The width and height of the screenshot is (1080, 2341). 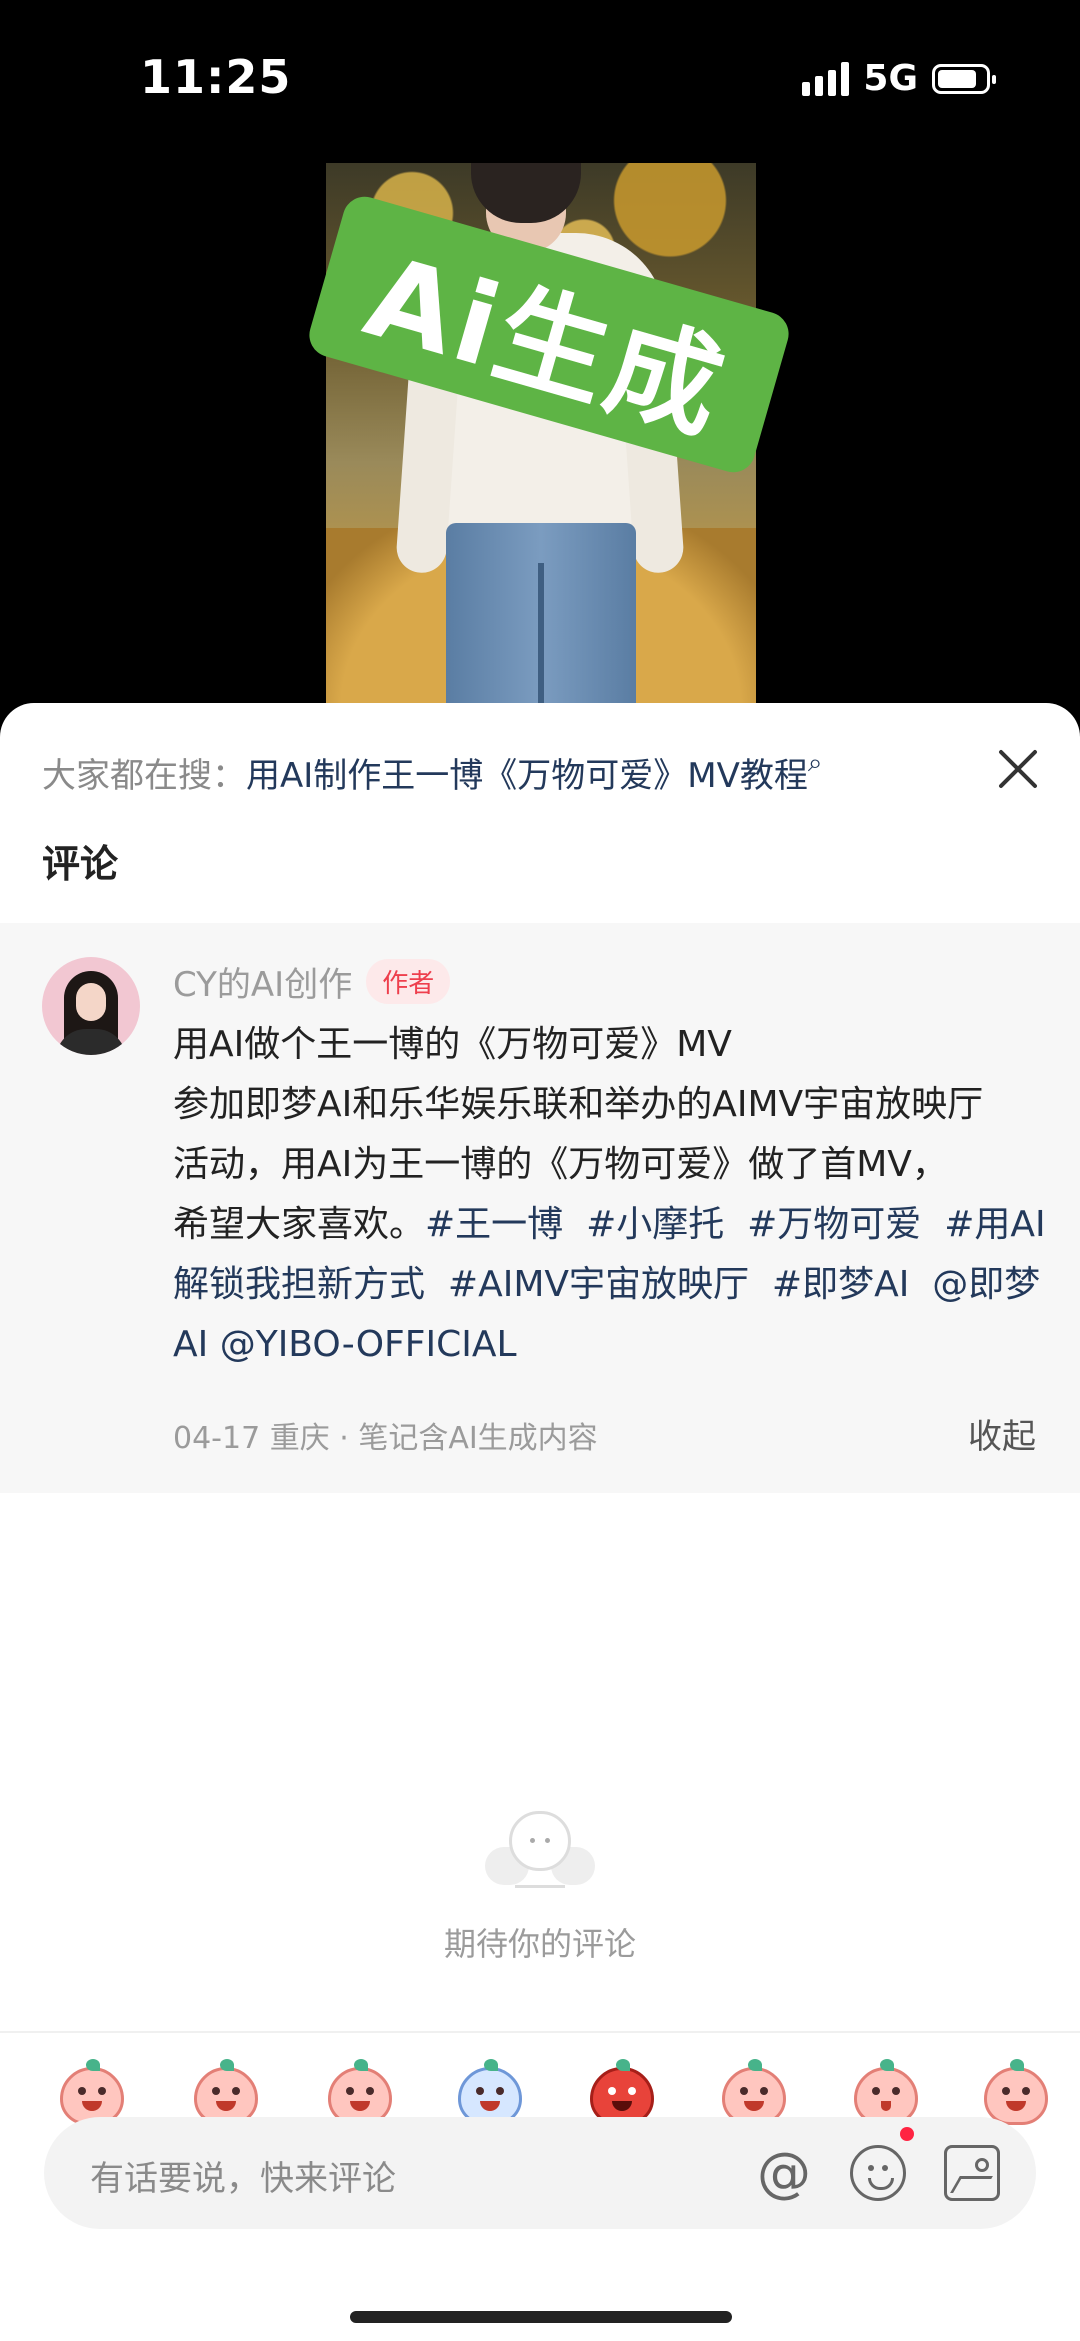 I want to click on image-icon, so click(x=972, y=2173).